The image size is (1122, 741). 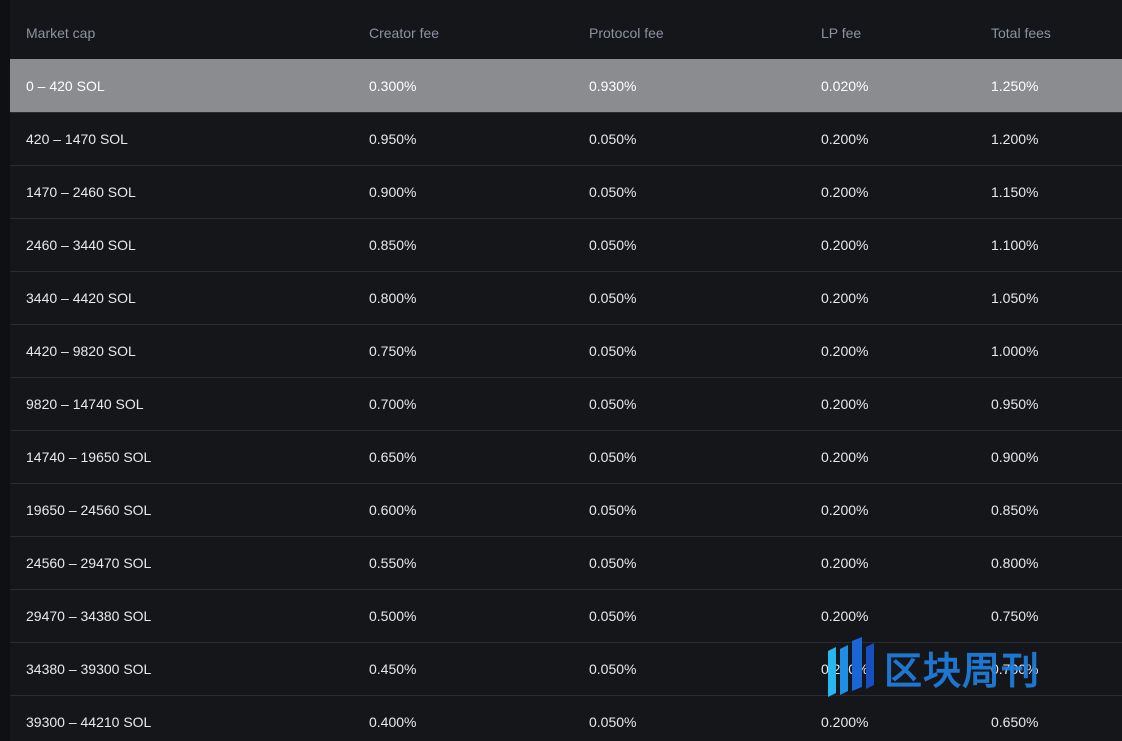 What do you see at coordinates (463, 245) in the screenshot?
I see `cell-creator-fee: 0.850%` at bounding box center [463, 245].